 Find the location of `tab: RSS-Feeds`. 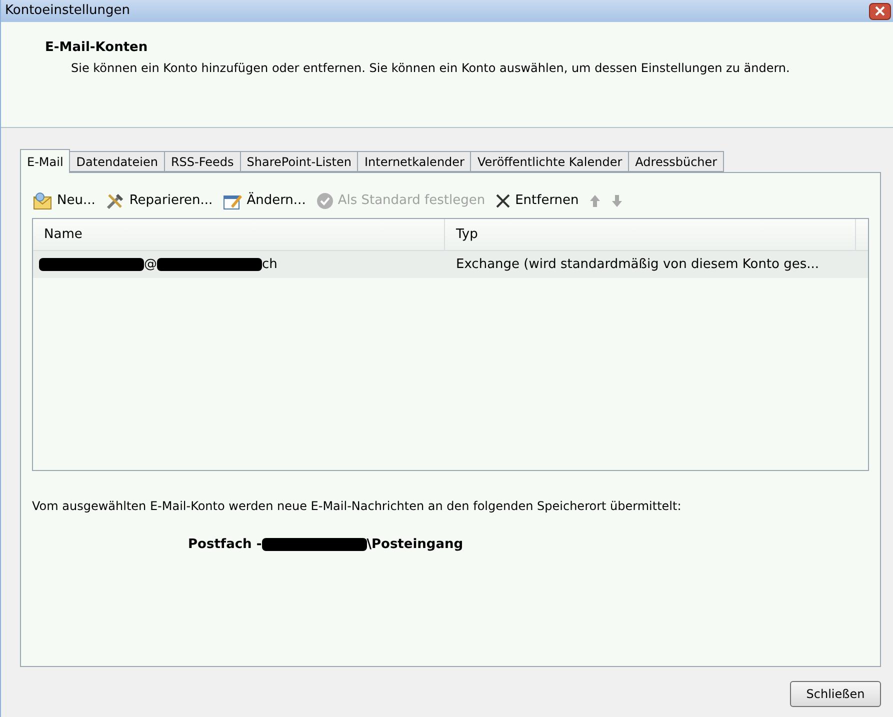

tab: RSS-Feeds is located at coordinates (202, 161).